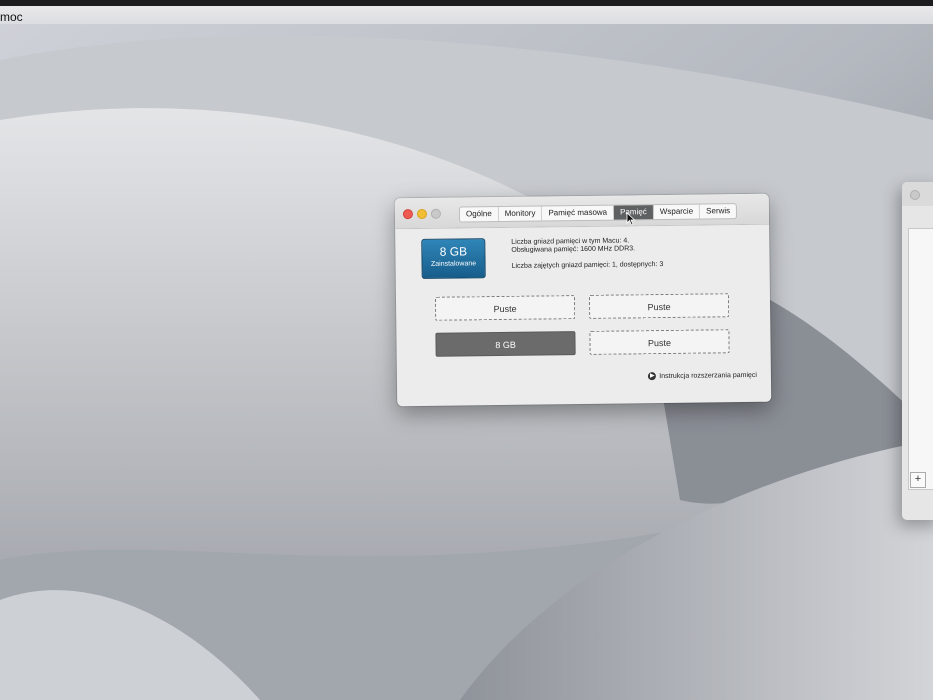 This screenshot has width=933, height=700. What do you see at coordinates (453, 251) in the screenshot?
I see `memory-size: 8 GB` at bounding box center [453, 251].